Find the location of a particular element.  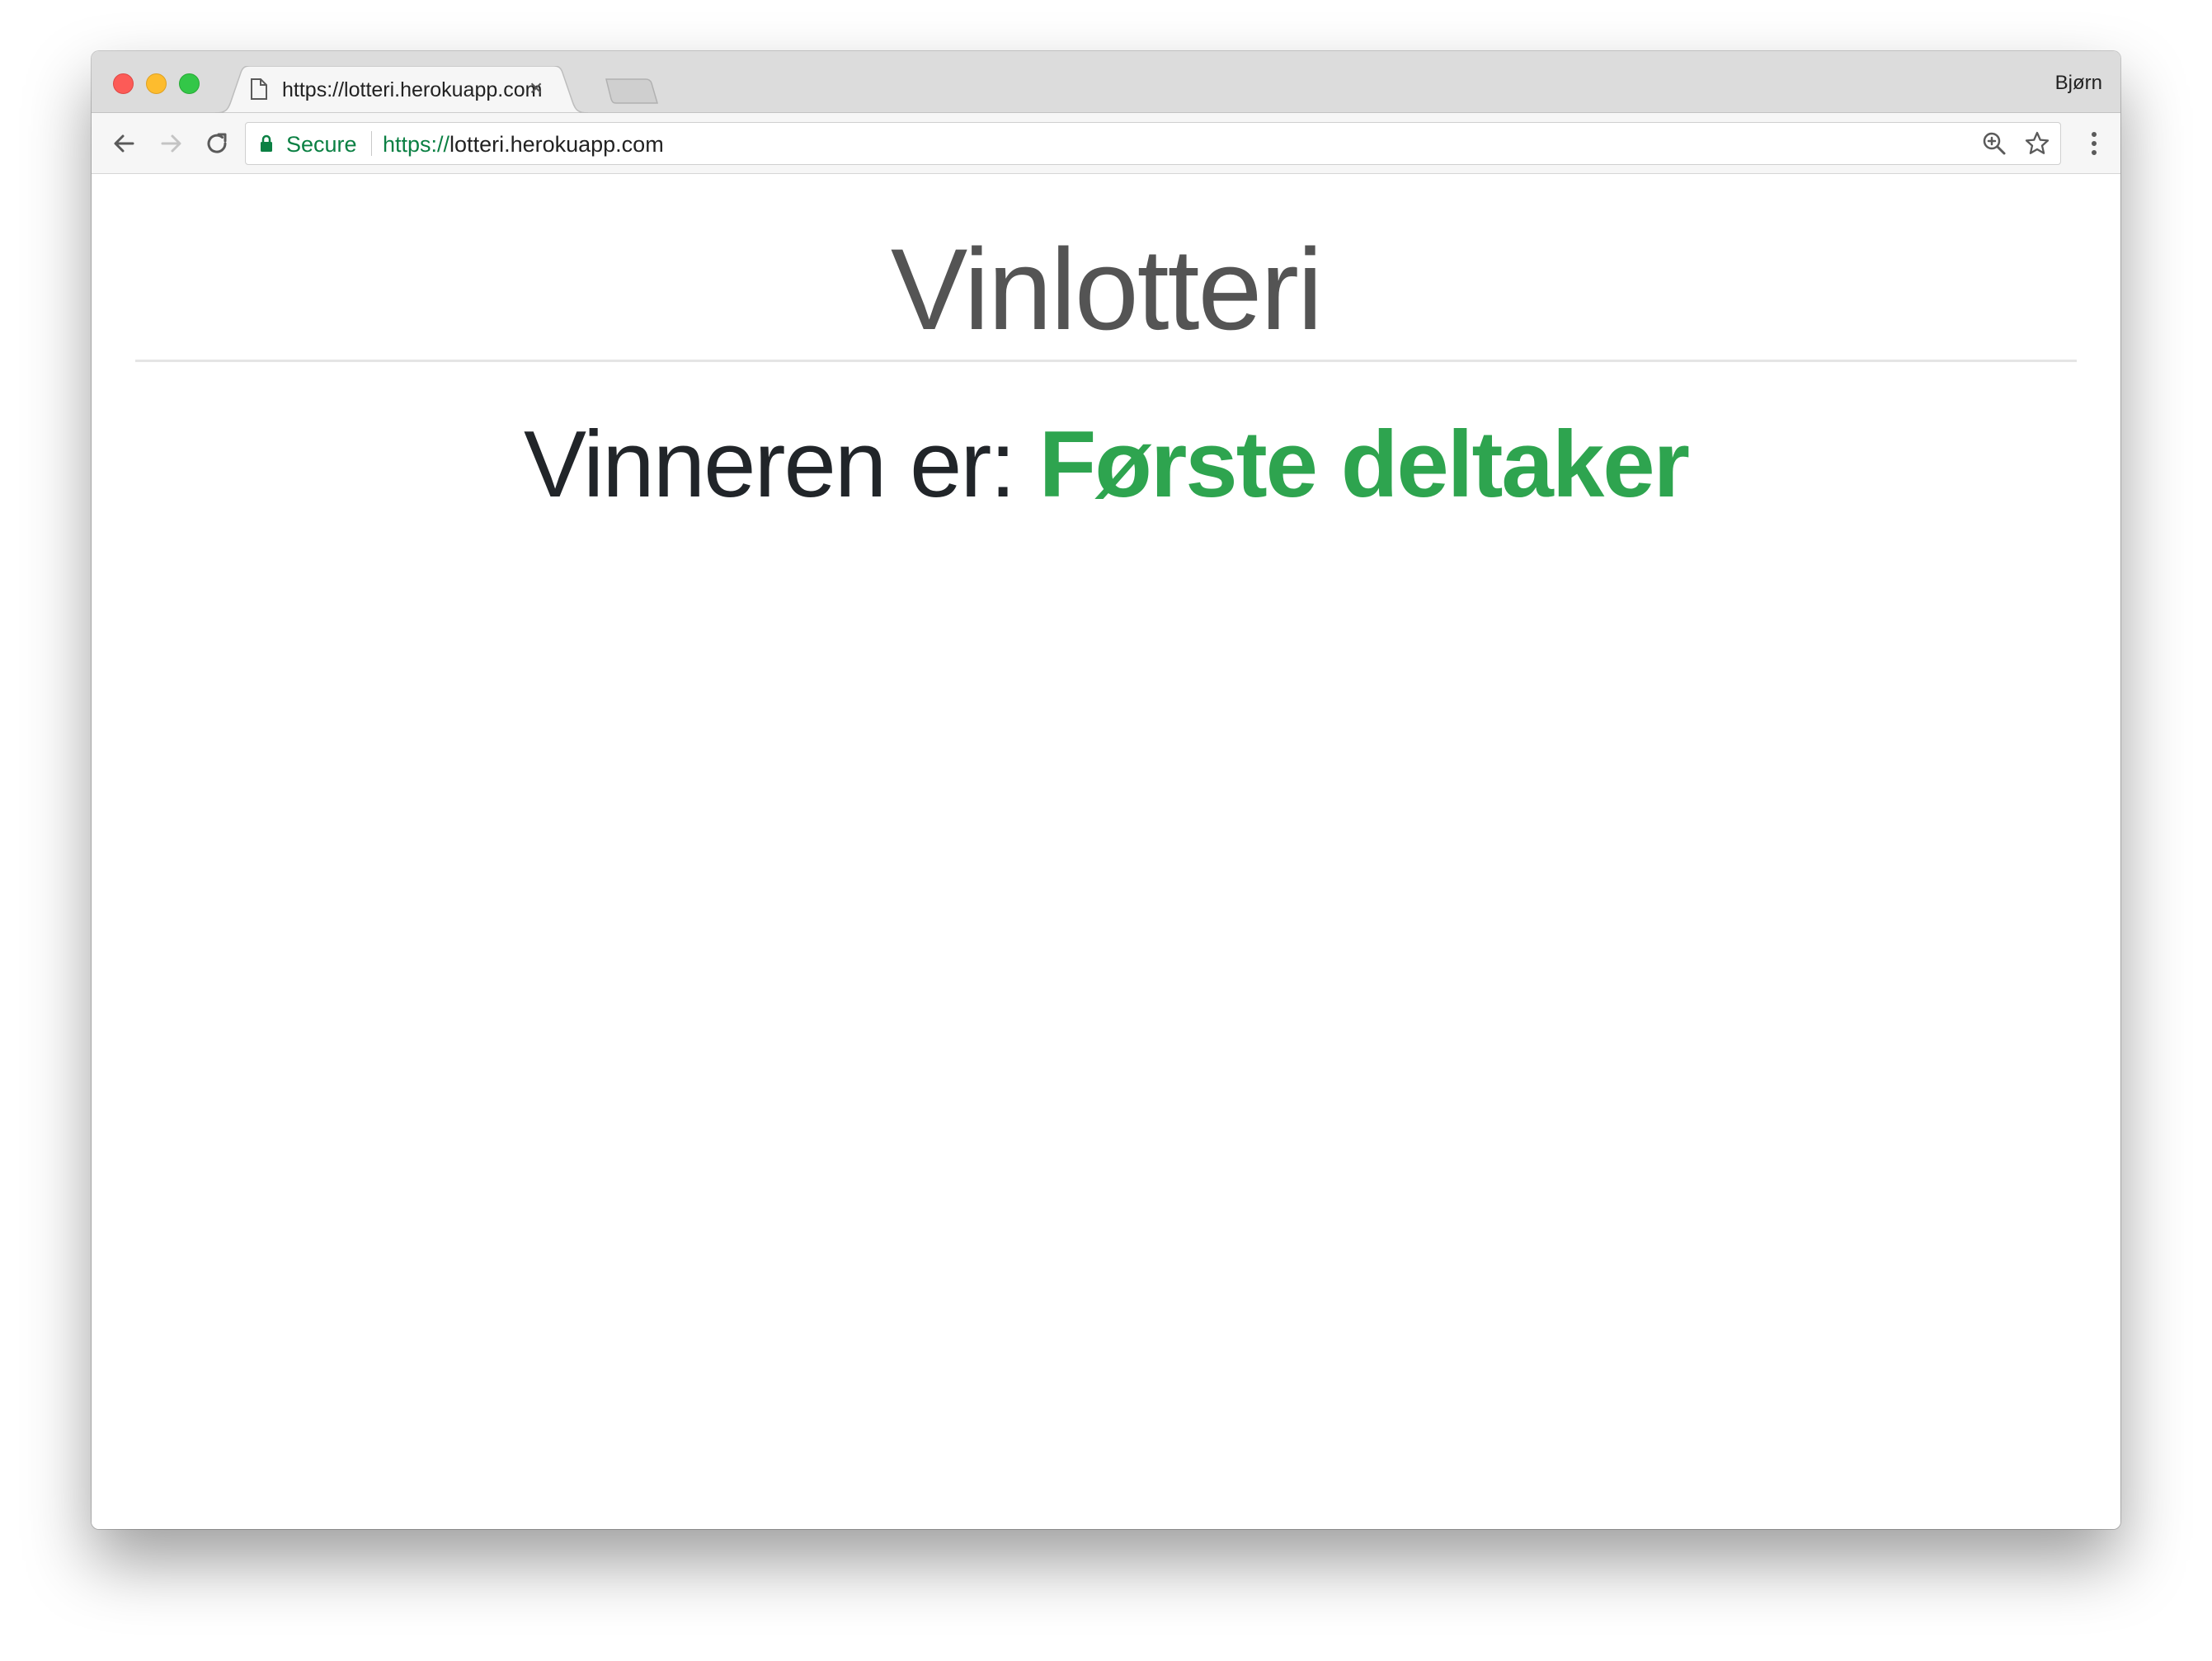

kebab-menu-icon is located at coordinates (2094, 143).